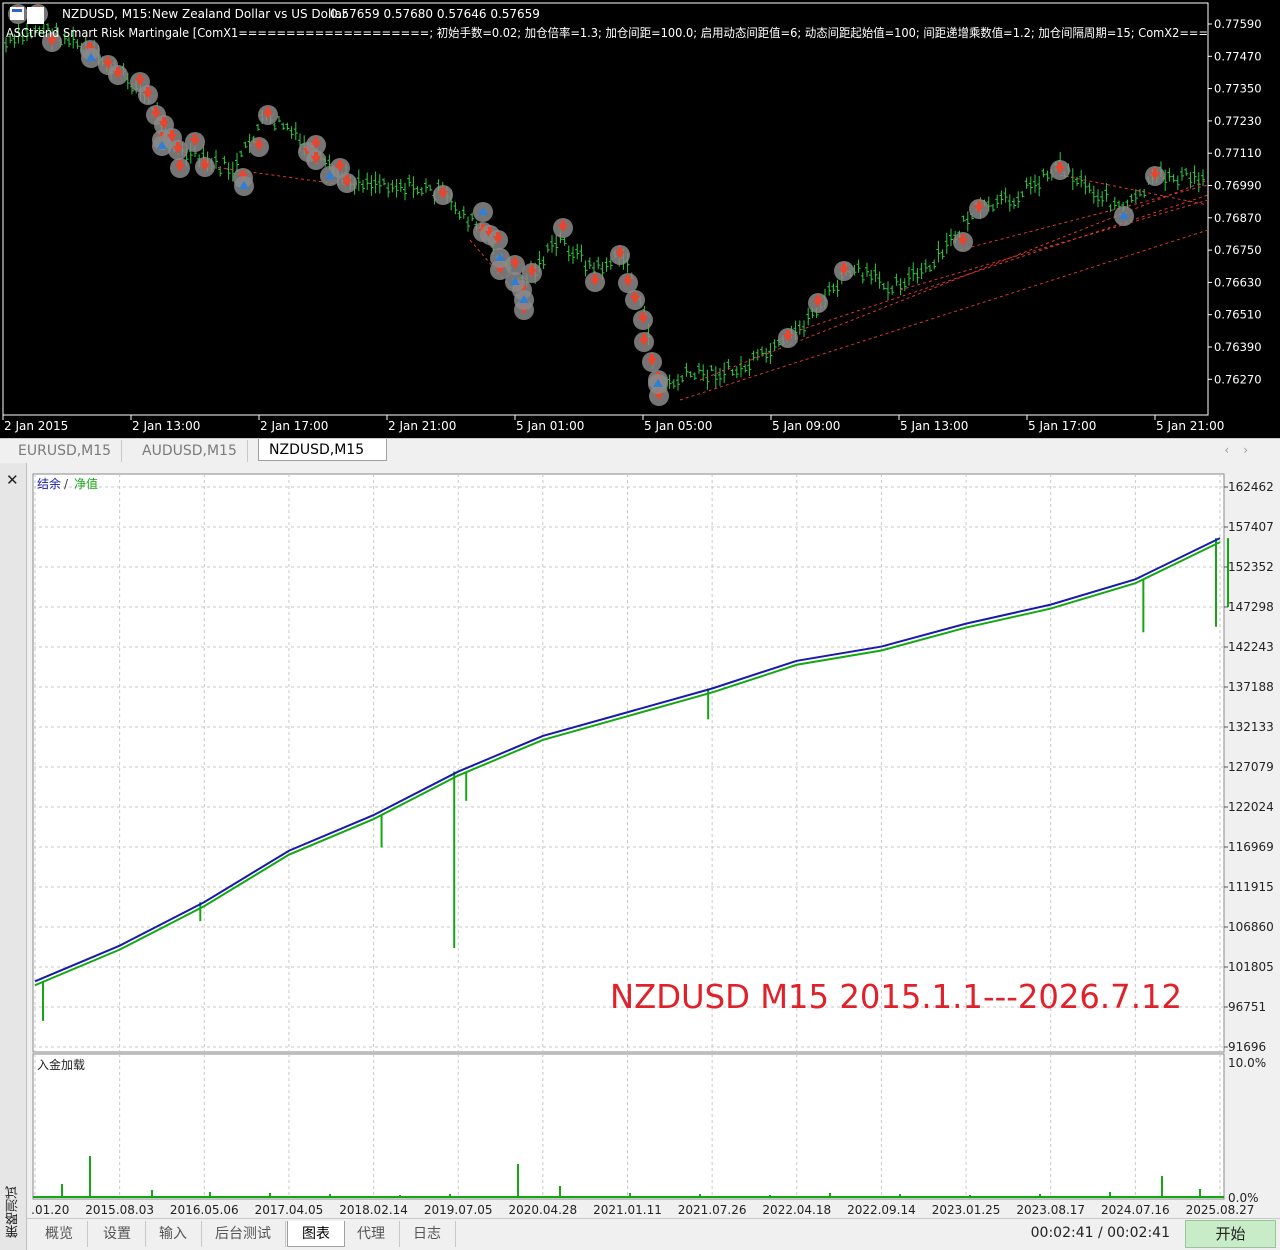 Image resolution: width=1280 pixels, height=1250 pixels. Describe the element at coordinates (117, 1234) in the screenshot. I see `tab-settings: 设置` at that location.